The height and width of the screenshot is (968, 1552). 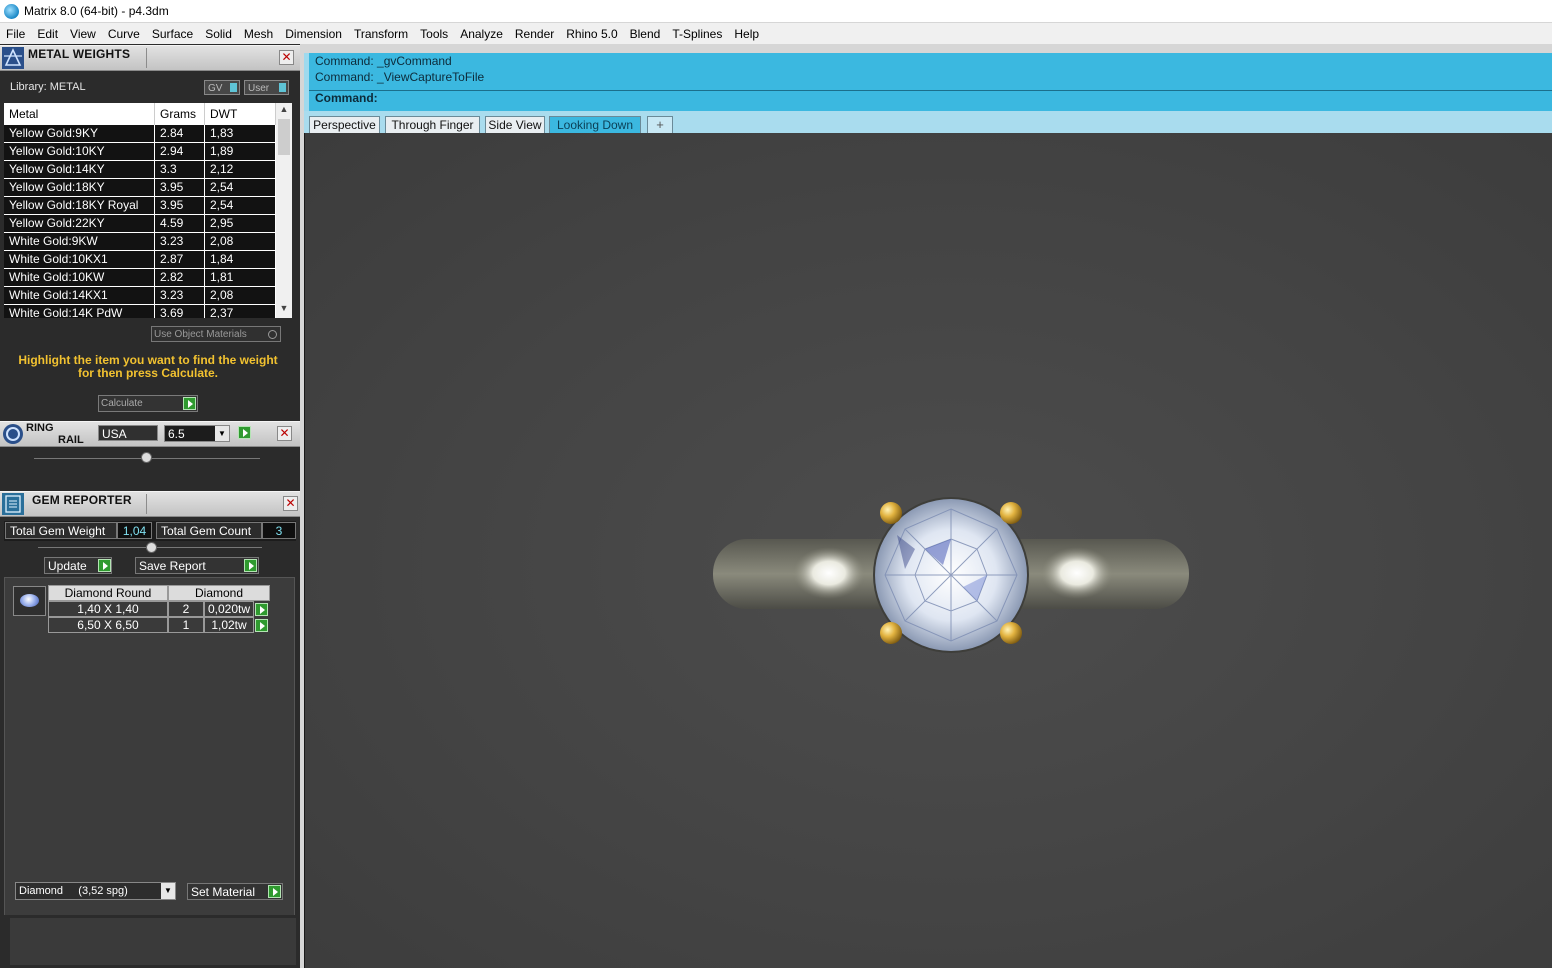 What do you see at coordinates (346, 98) in the screenshot?
I see `command-prompt: Command:` at bounding box center [346, 98].